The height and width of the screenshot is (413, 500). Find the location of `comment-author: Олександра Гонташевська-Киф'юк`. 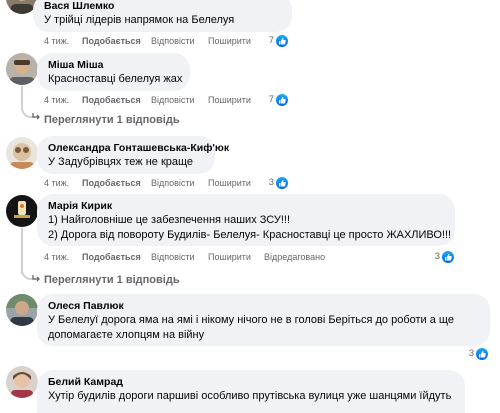

comment-author: Олександра Гонташевська-Киф'юк is located at coordinates (138, 148).